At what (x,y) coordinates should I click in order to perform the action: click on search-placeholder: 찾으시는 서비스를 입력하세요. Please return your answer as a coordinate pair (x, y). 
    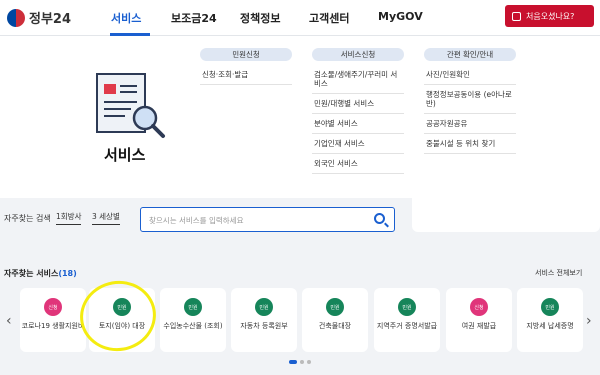
    Looking at the image, I should click on (196, 220).